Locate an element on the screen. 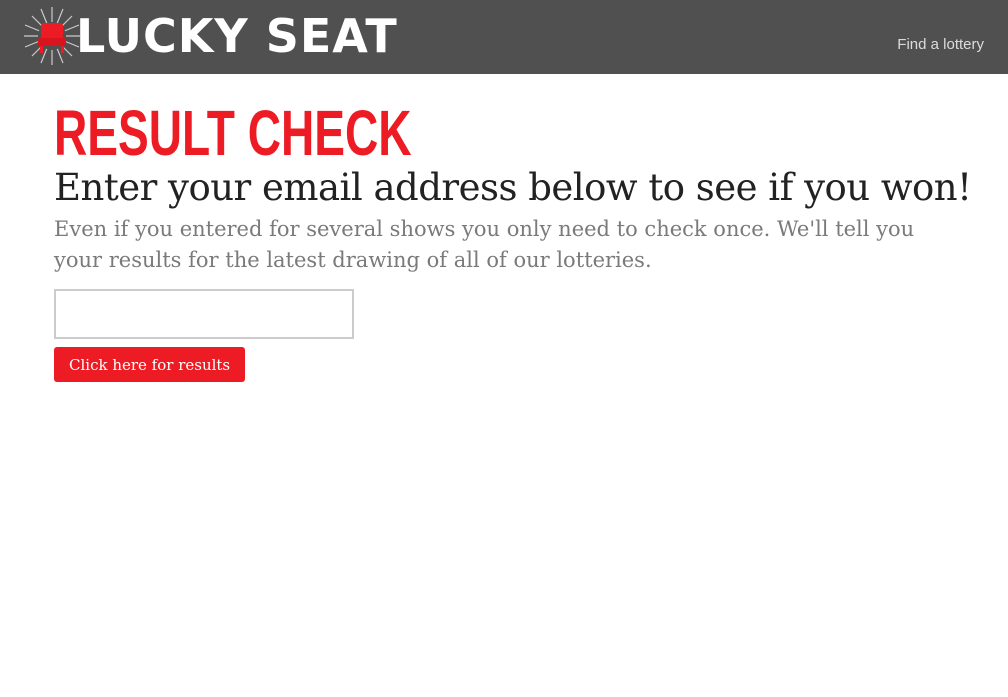  find-a-lottery-link: Find a lottery is located at coordinates (940, 44).